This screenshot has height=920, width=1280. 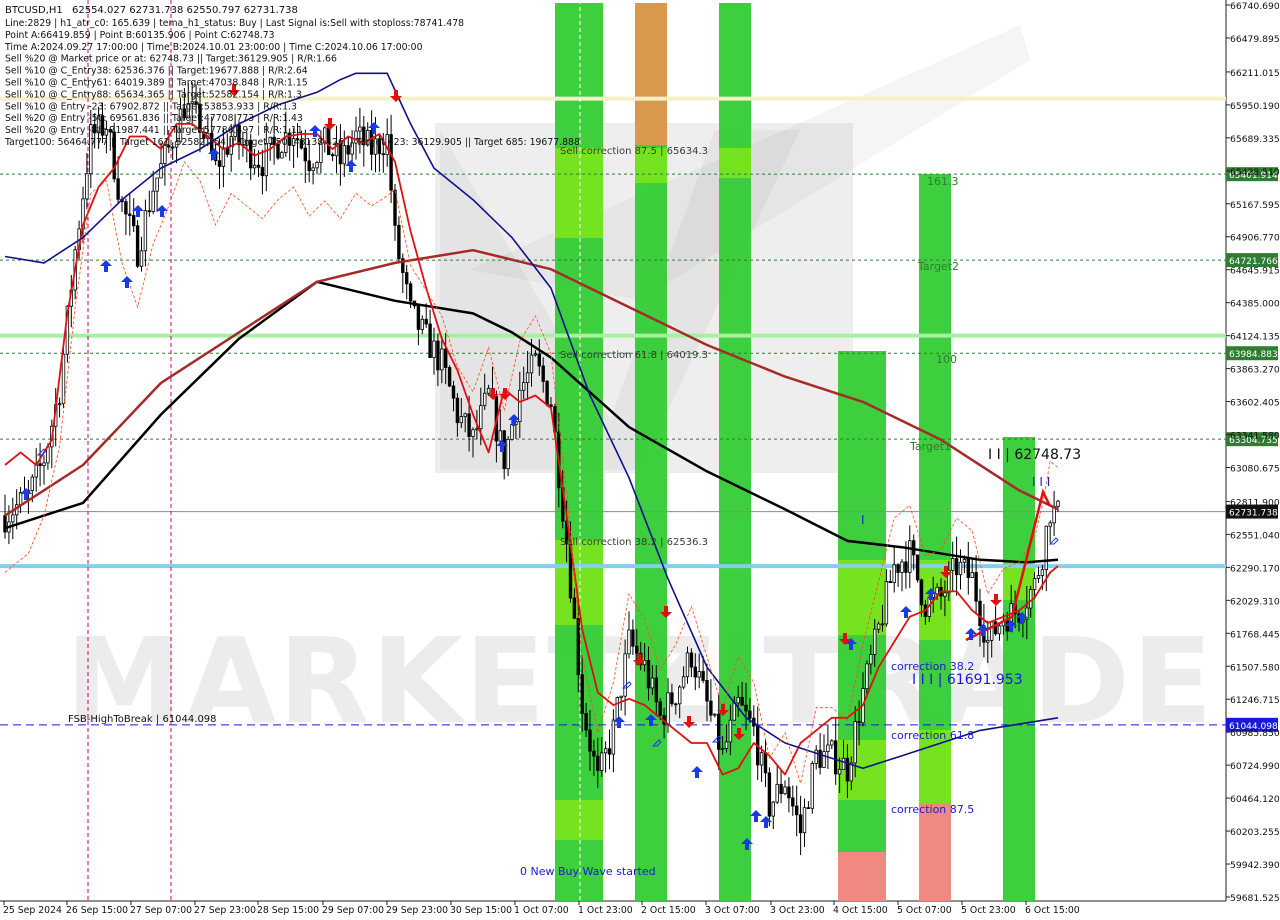 I want to click on time-tick-label: 3 Oct 07:00, so click(x=732, y=910).